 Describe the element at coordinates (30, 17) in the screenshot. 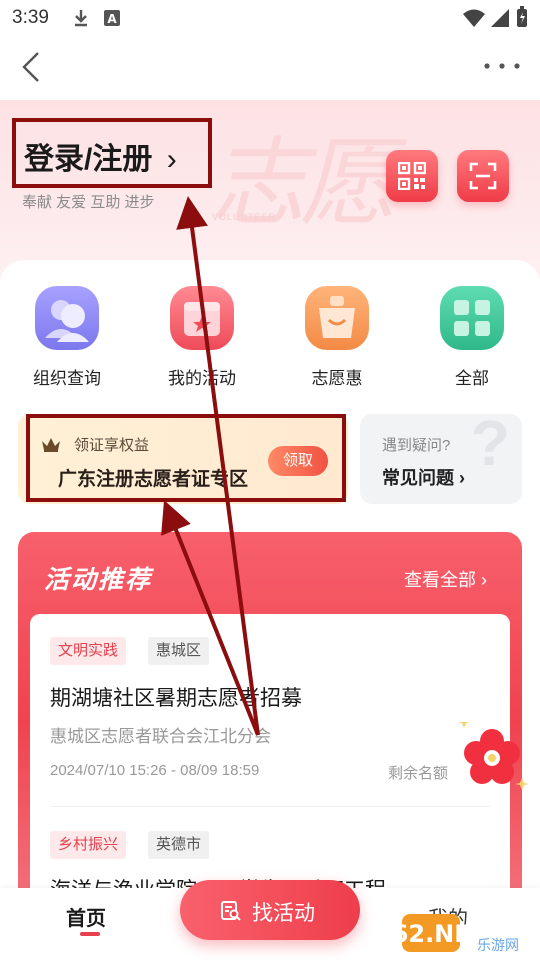

I see `status-time: 3:39` at that location.